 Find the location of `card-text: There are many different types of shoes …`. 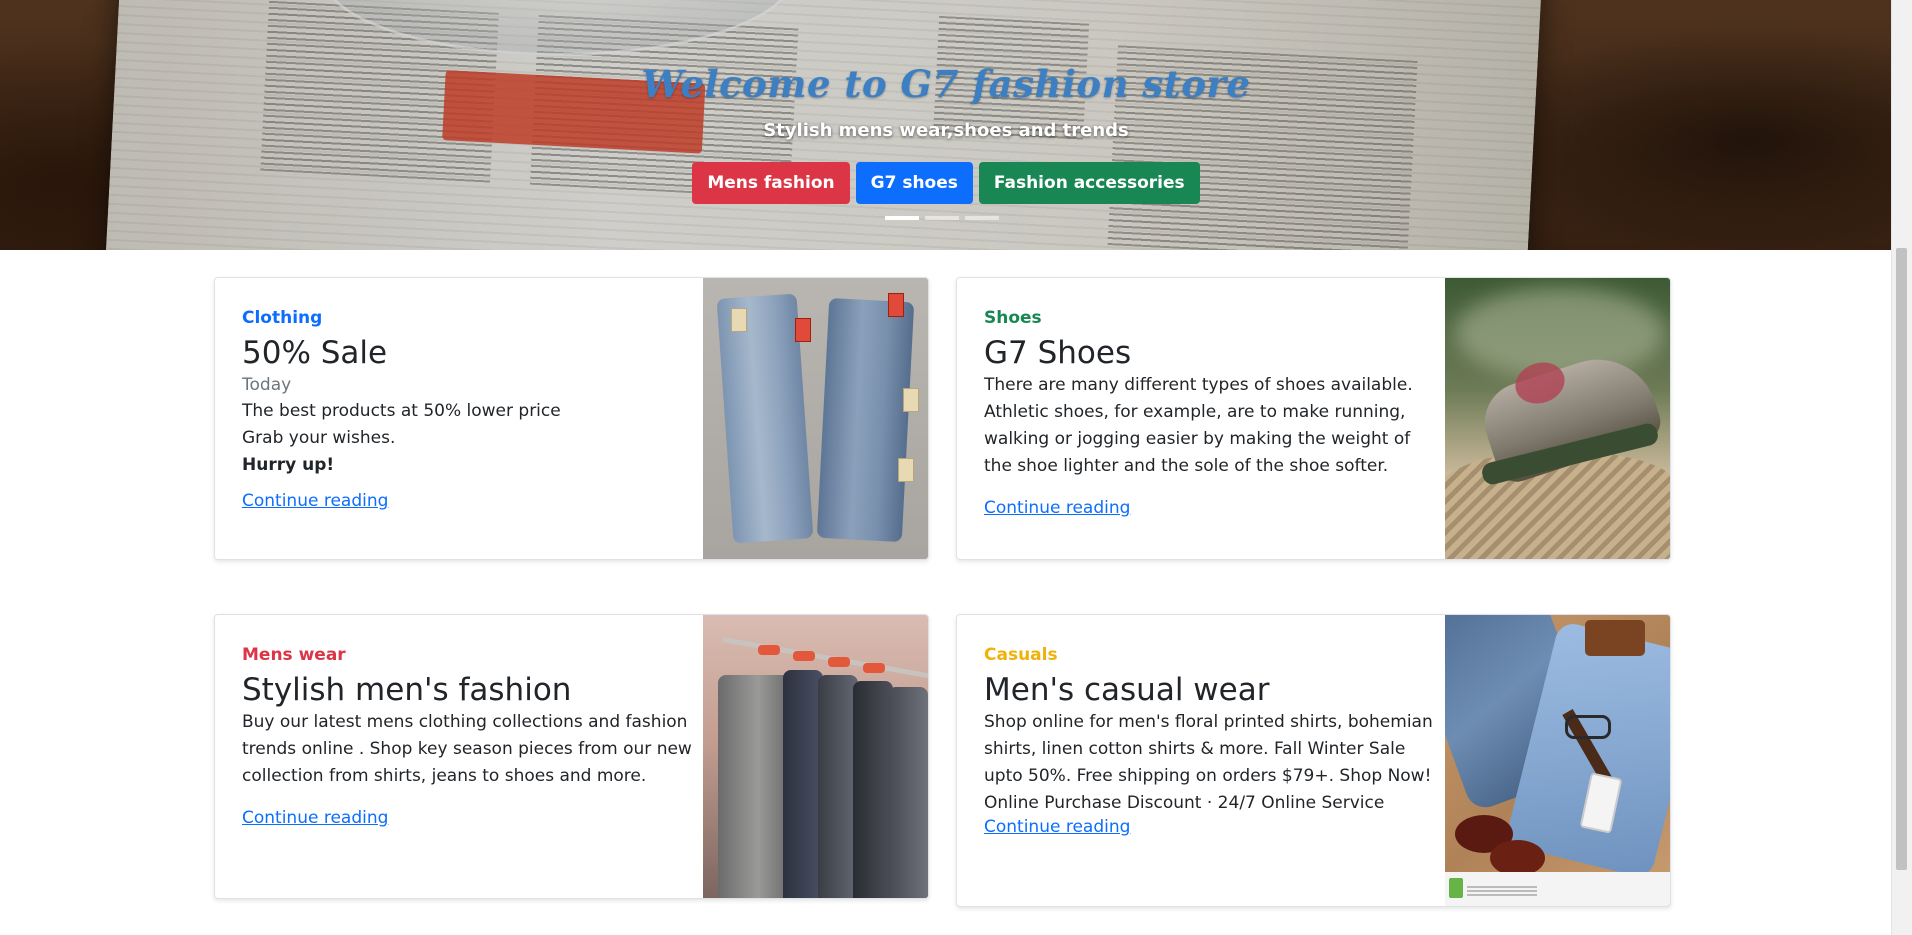

card-text: There are many different types of shoes … is located at coordinates (1198, 425).